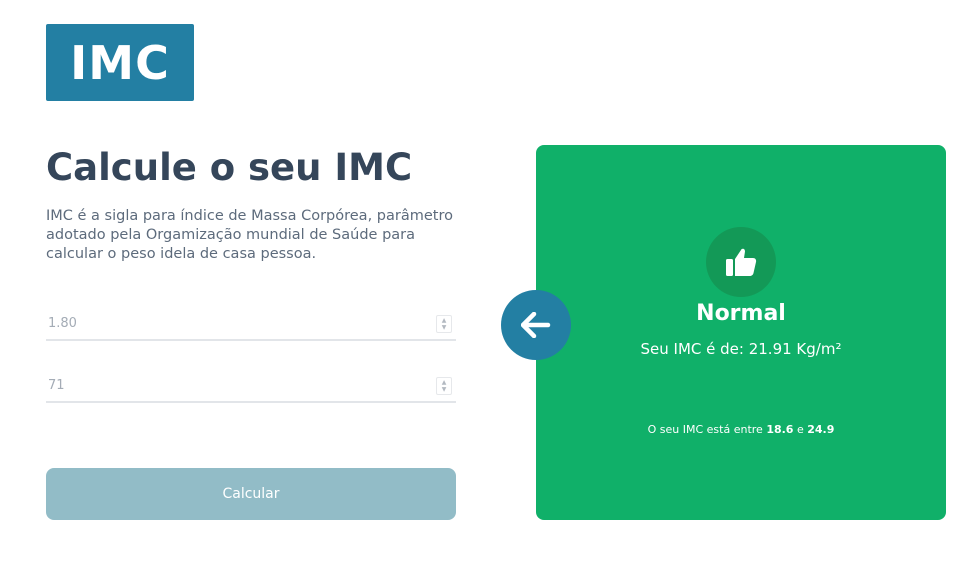 The image size is (978, 571). I want to click on back-button, so click(536, 325).